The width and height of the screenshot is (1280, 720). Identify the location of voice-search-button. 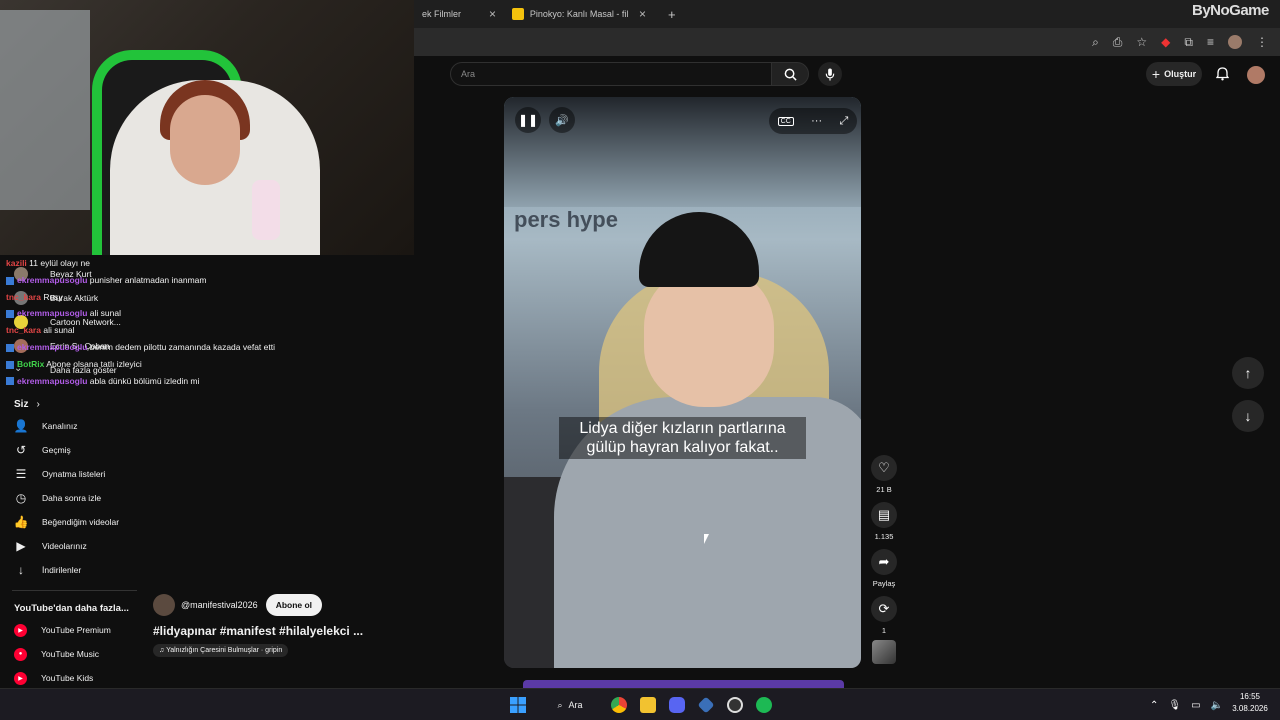
(830, 74).